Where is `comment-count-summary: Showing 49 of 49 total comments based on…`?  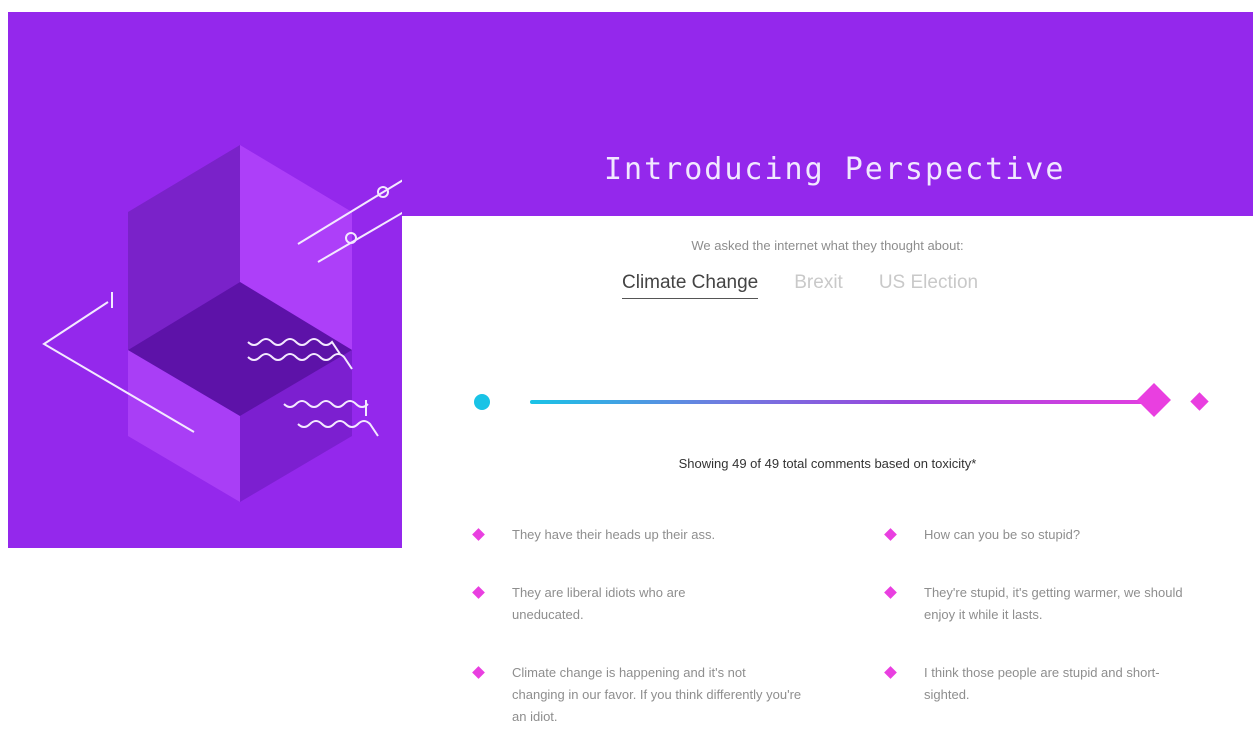 comment-count-summary: Showing 49 of 49 total comments based on… is located at coordinates (827, 463).